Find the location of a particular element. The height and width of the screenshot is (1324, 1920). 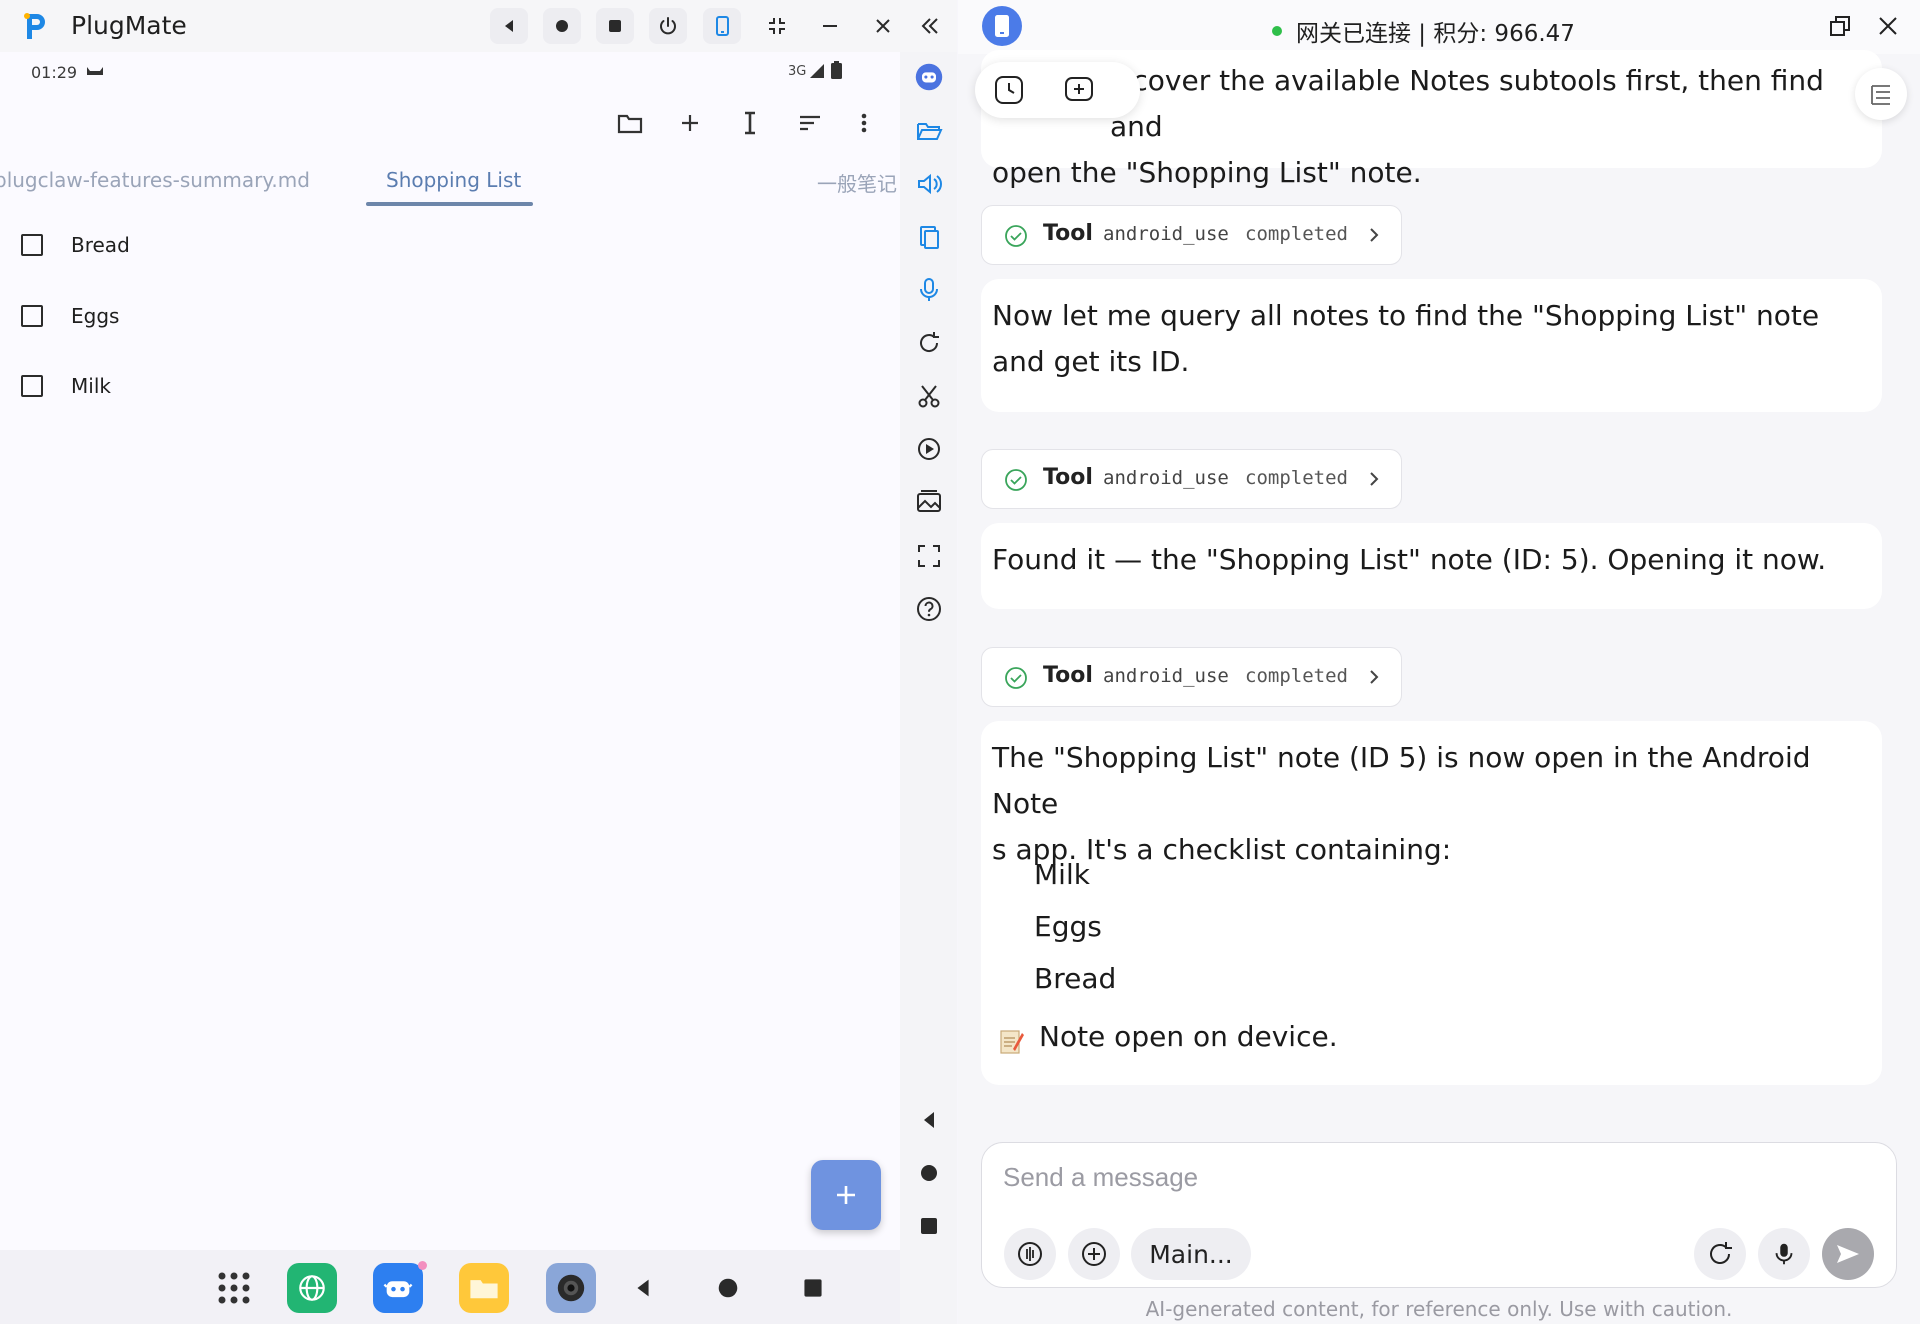

plus-circle-icon is located at coordinates (1094, 1254).